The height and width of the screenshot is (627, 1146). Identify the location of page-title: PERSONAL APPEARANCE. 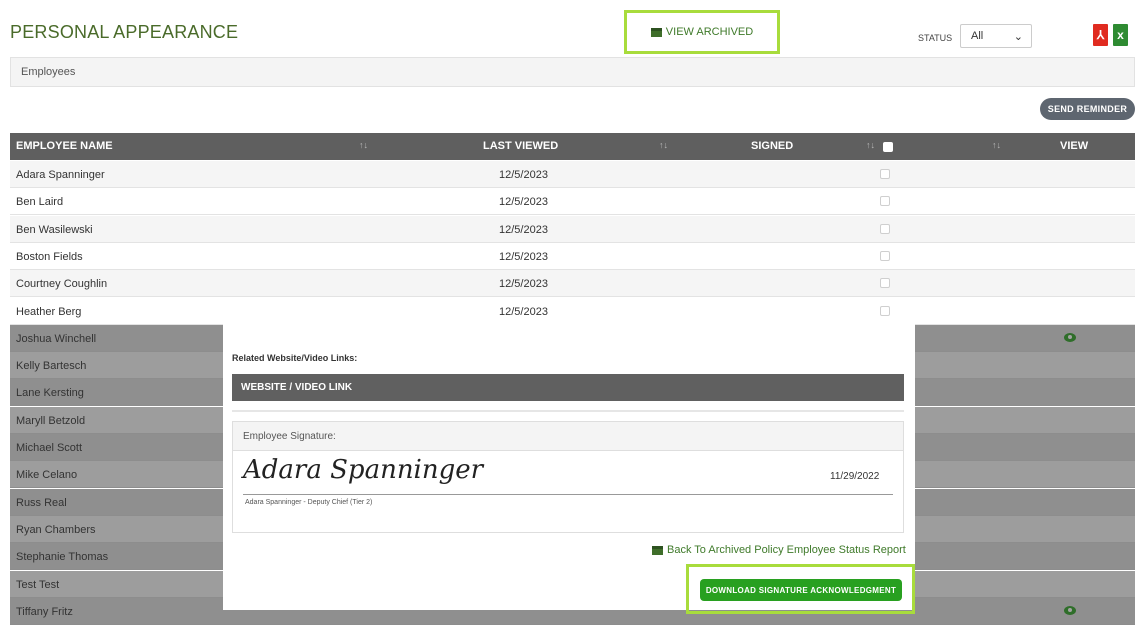
(124, 32).